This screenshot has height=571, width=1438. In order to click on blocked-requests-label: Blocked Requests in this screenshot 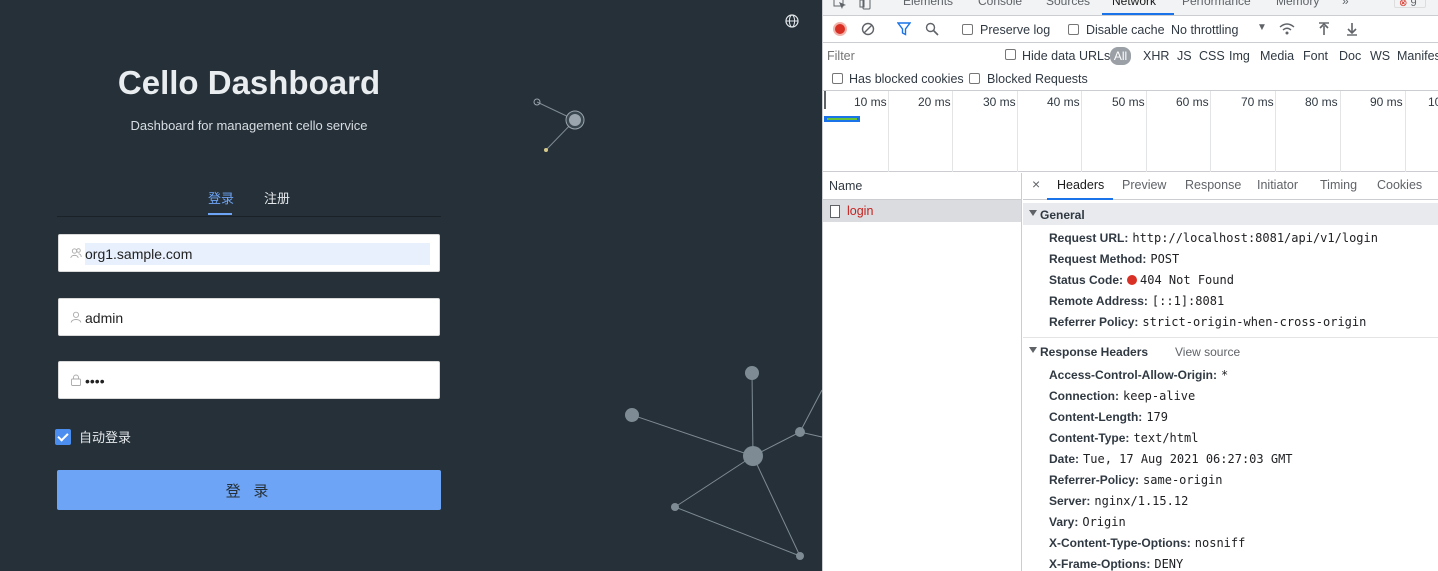, I will do `click(1037, 79)`.